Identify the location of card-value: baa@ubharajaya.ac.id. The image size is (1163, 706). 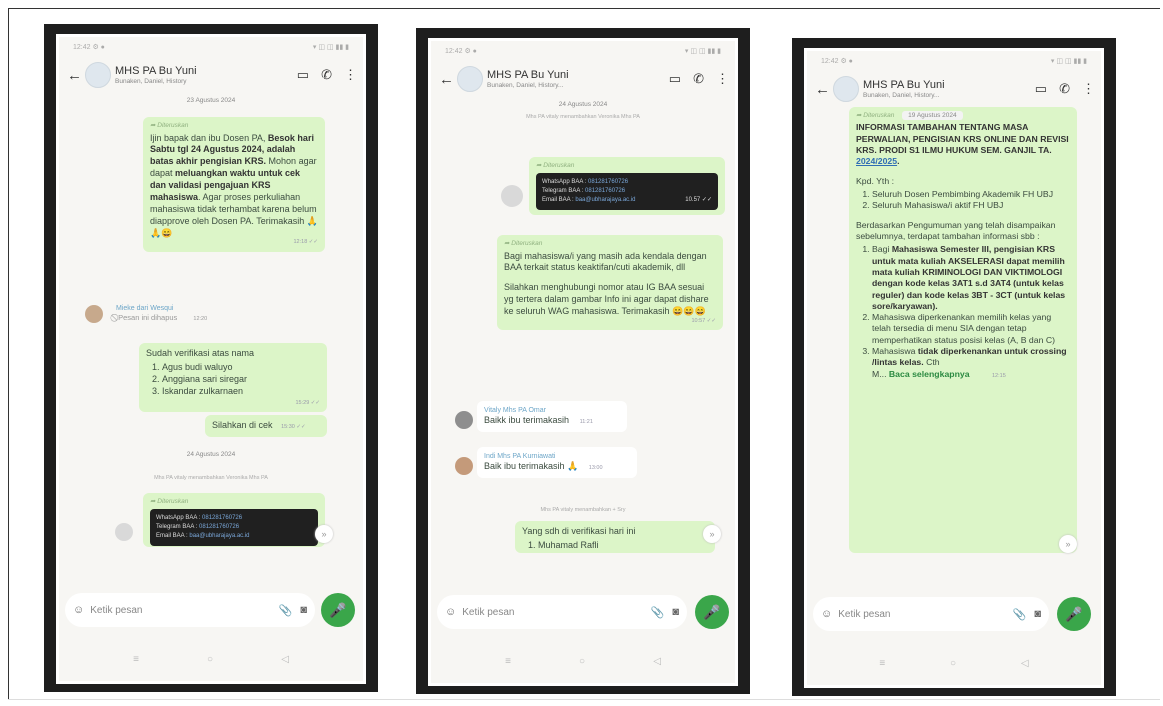
(219, 535).